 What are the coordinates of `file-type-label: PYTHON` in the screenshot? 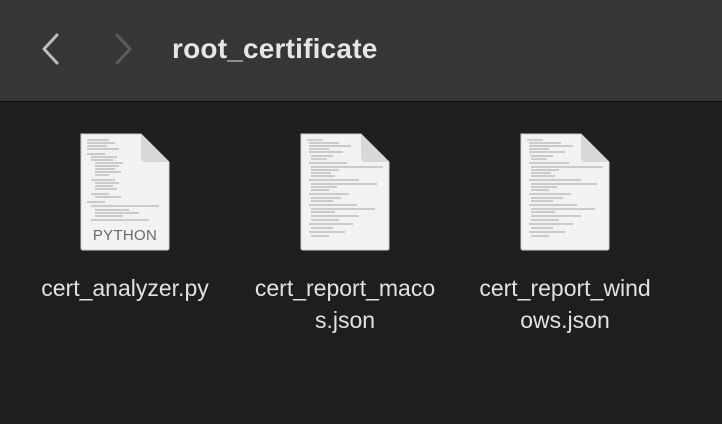 It's located at (125, 235).